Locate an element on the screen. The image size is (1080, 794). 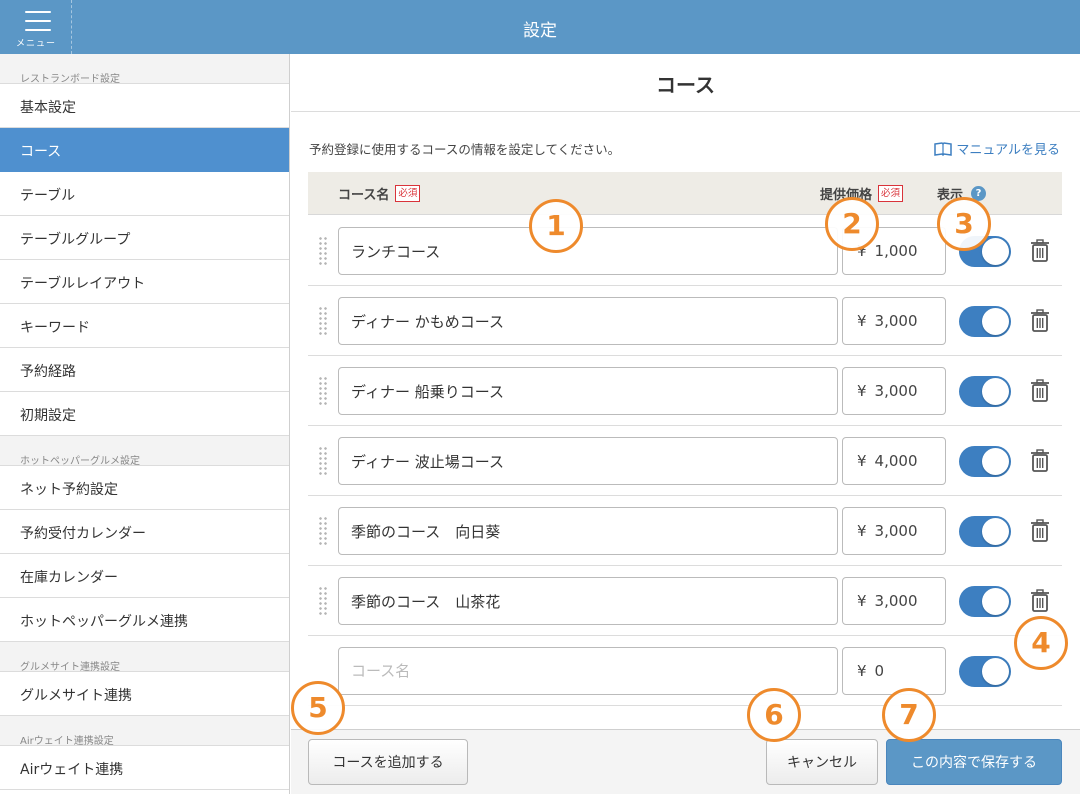
book-icon is located at coordinates (943, 148).